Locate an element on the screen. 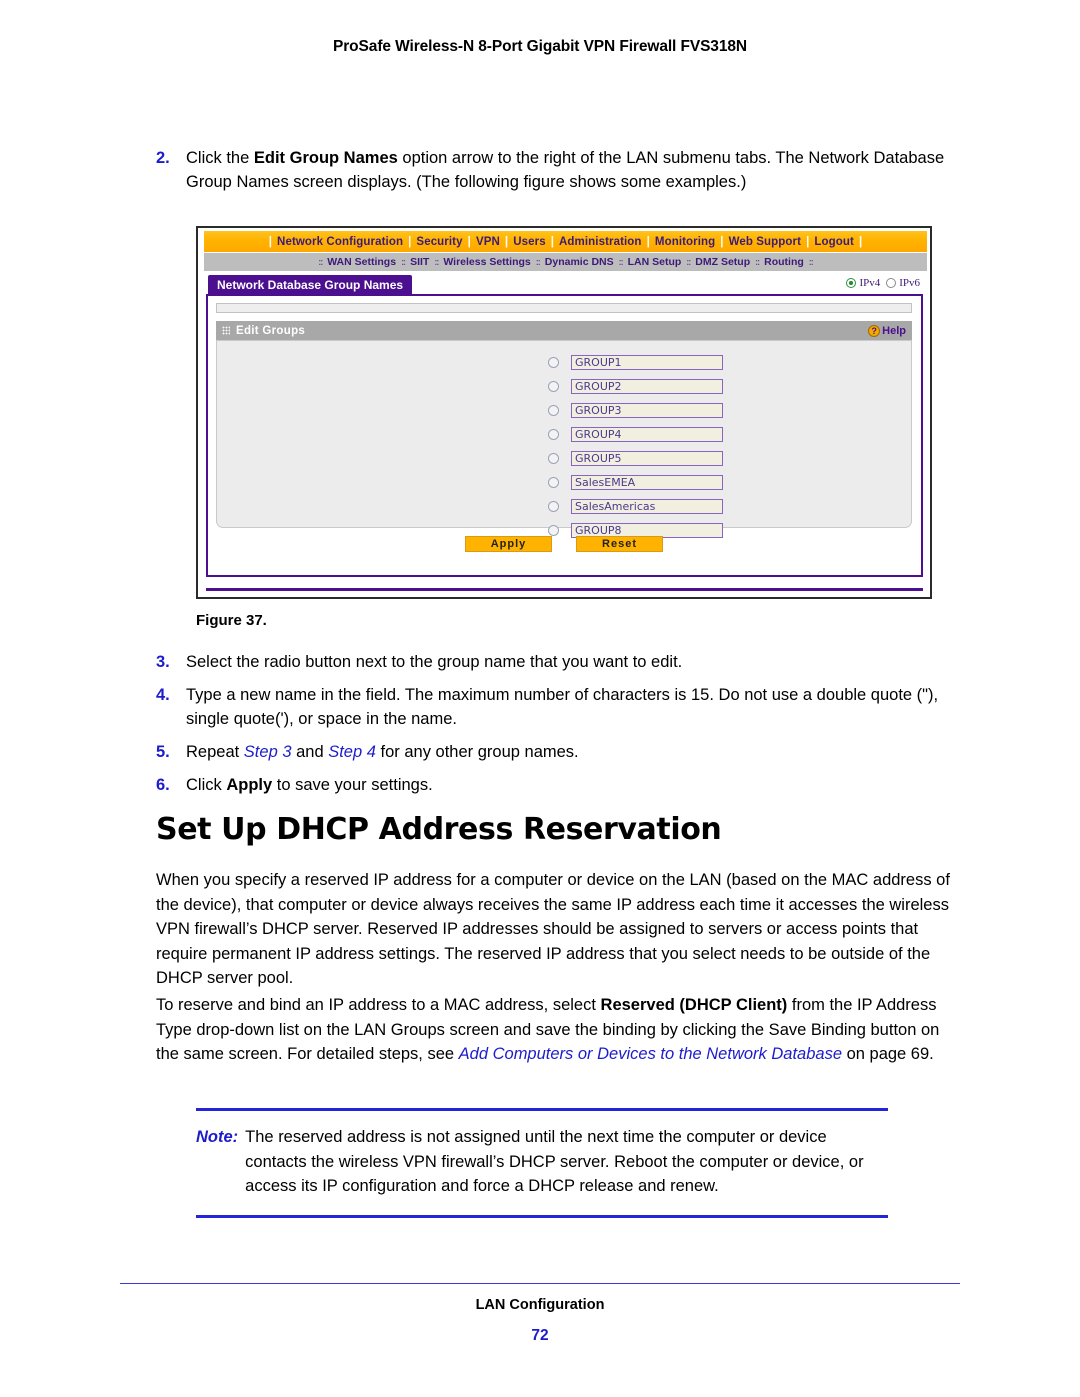  nav-item-users: Users is located at coordinates (529, 242).